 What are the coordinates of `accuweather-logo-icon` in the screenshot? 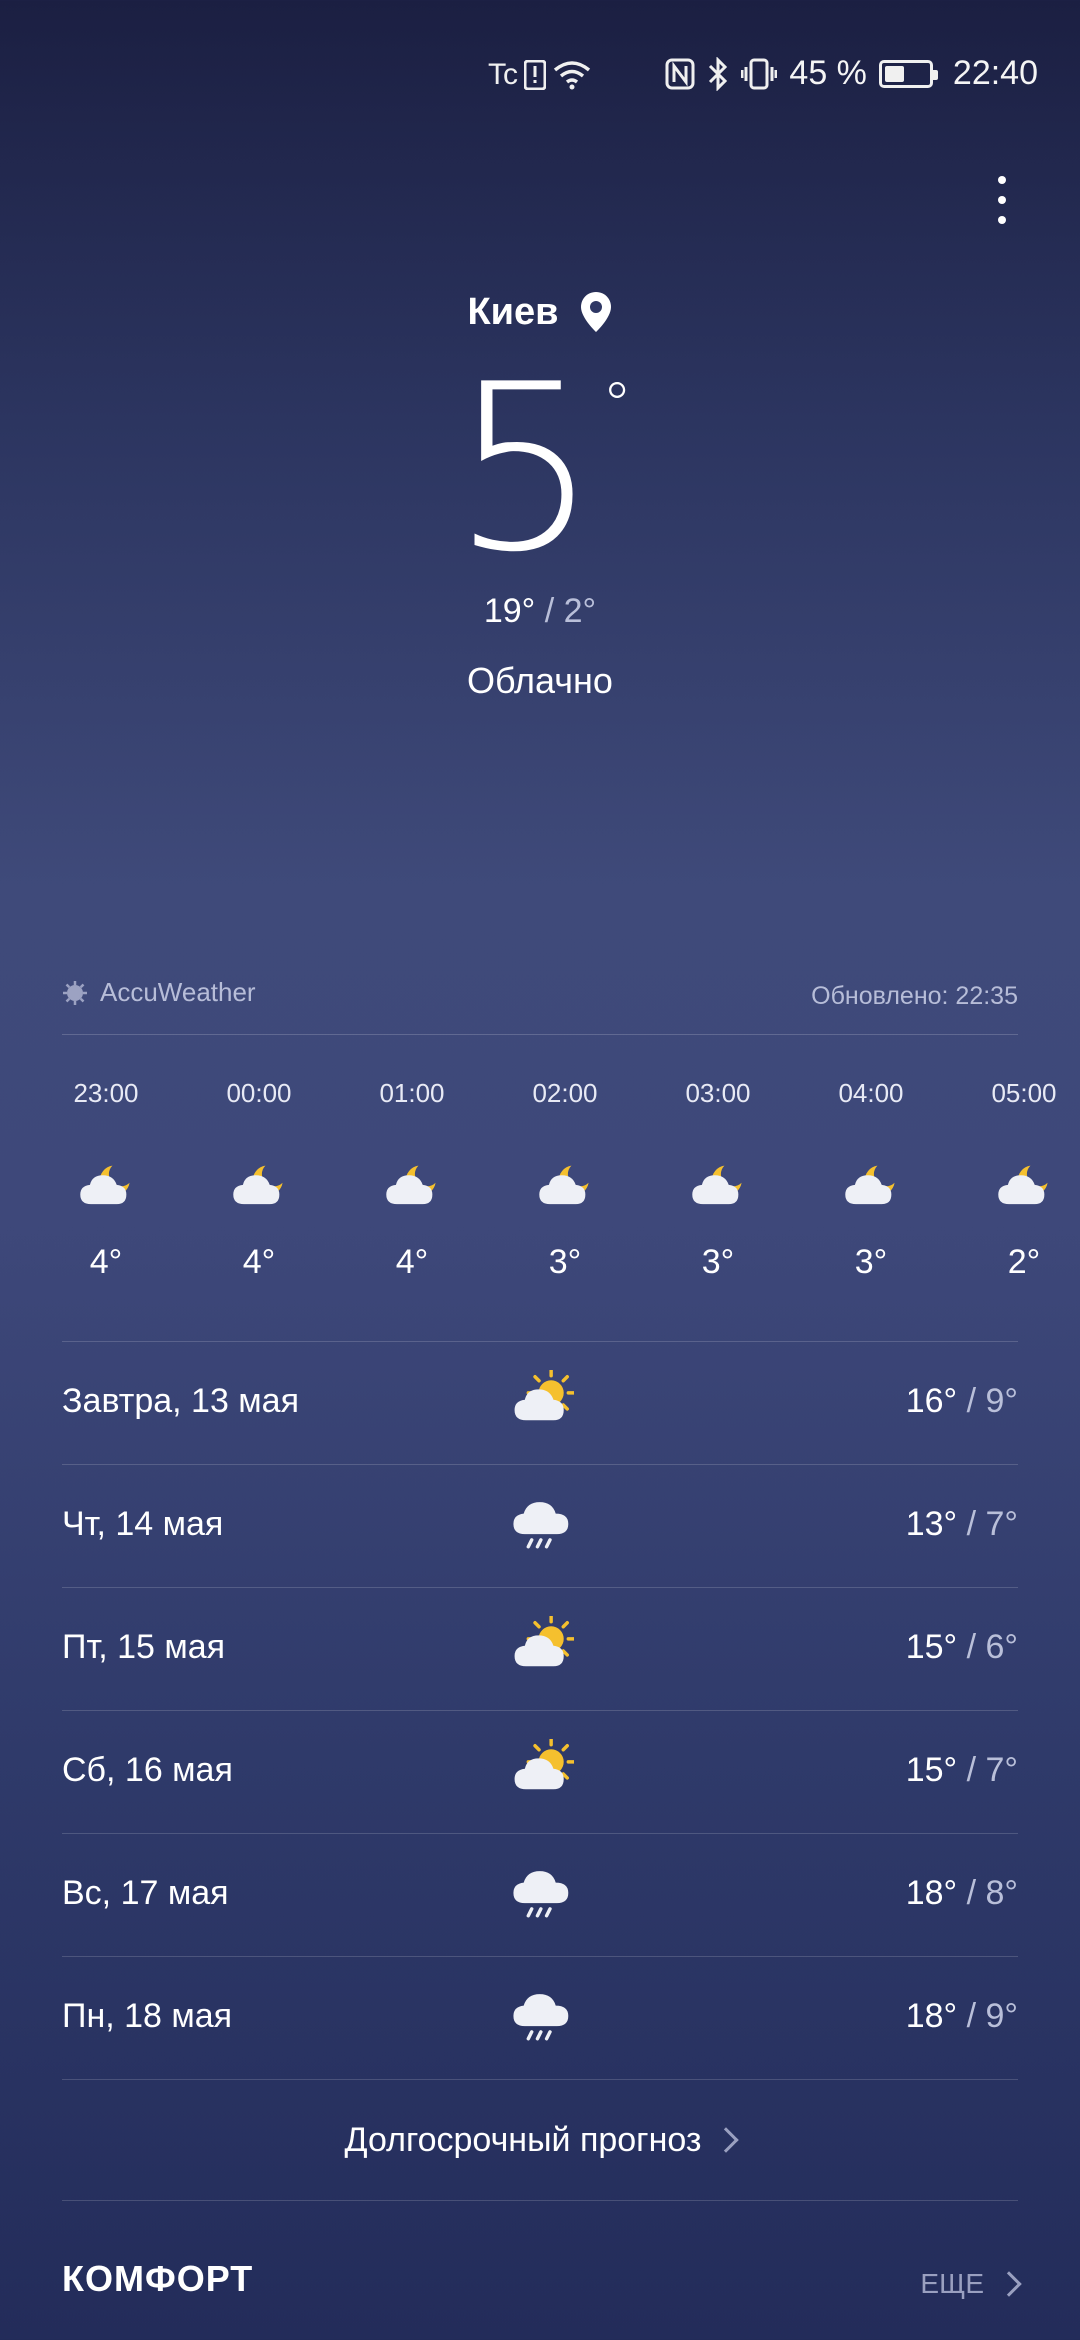 It's located at (75, 992).